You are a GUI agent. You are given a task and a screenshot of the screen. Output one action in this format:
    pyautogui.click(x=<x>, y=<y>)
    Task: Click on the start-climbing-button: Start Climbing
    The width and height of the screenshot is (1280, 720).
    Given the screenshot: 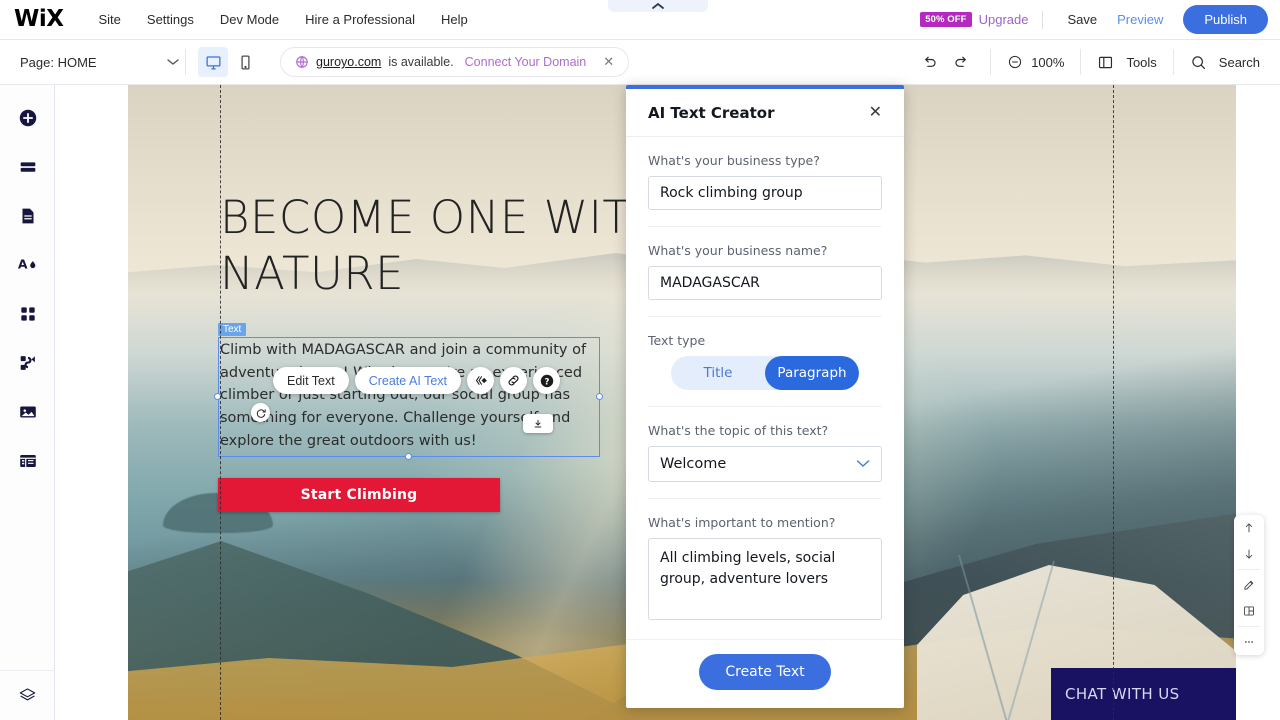 What is the action you would take?
    pyautogui.click(x=359, y=495)
    